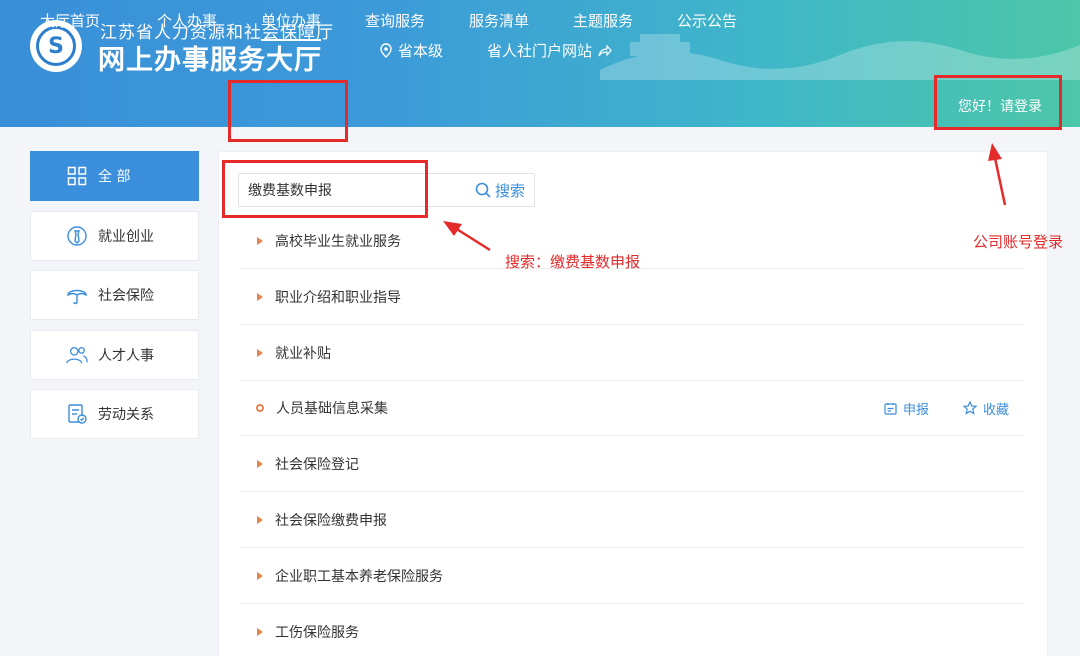  What do you see at coordinates (573, 262) in the screenshot?
I see `search-annotation: 搜索：缴费基数申报` at bounding box center [573, 262].